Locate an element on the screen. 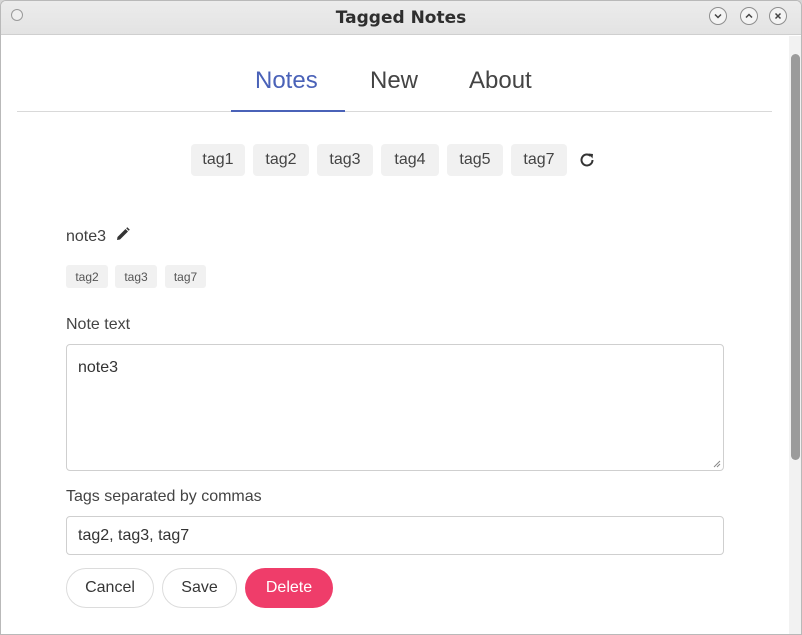  note-title: note3 is located at coordinates (86, 236).